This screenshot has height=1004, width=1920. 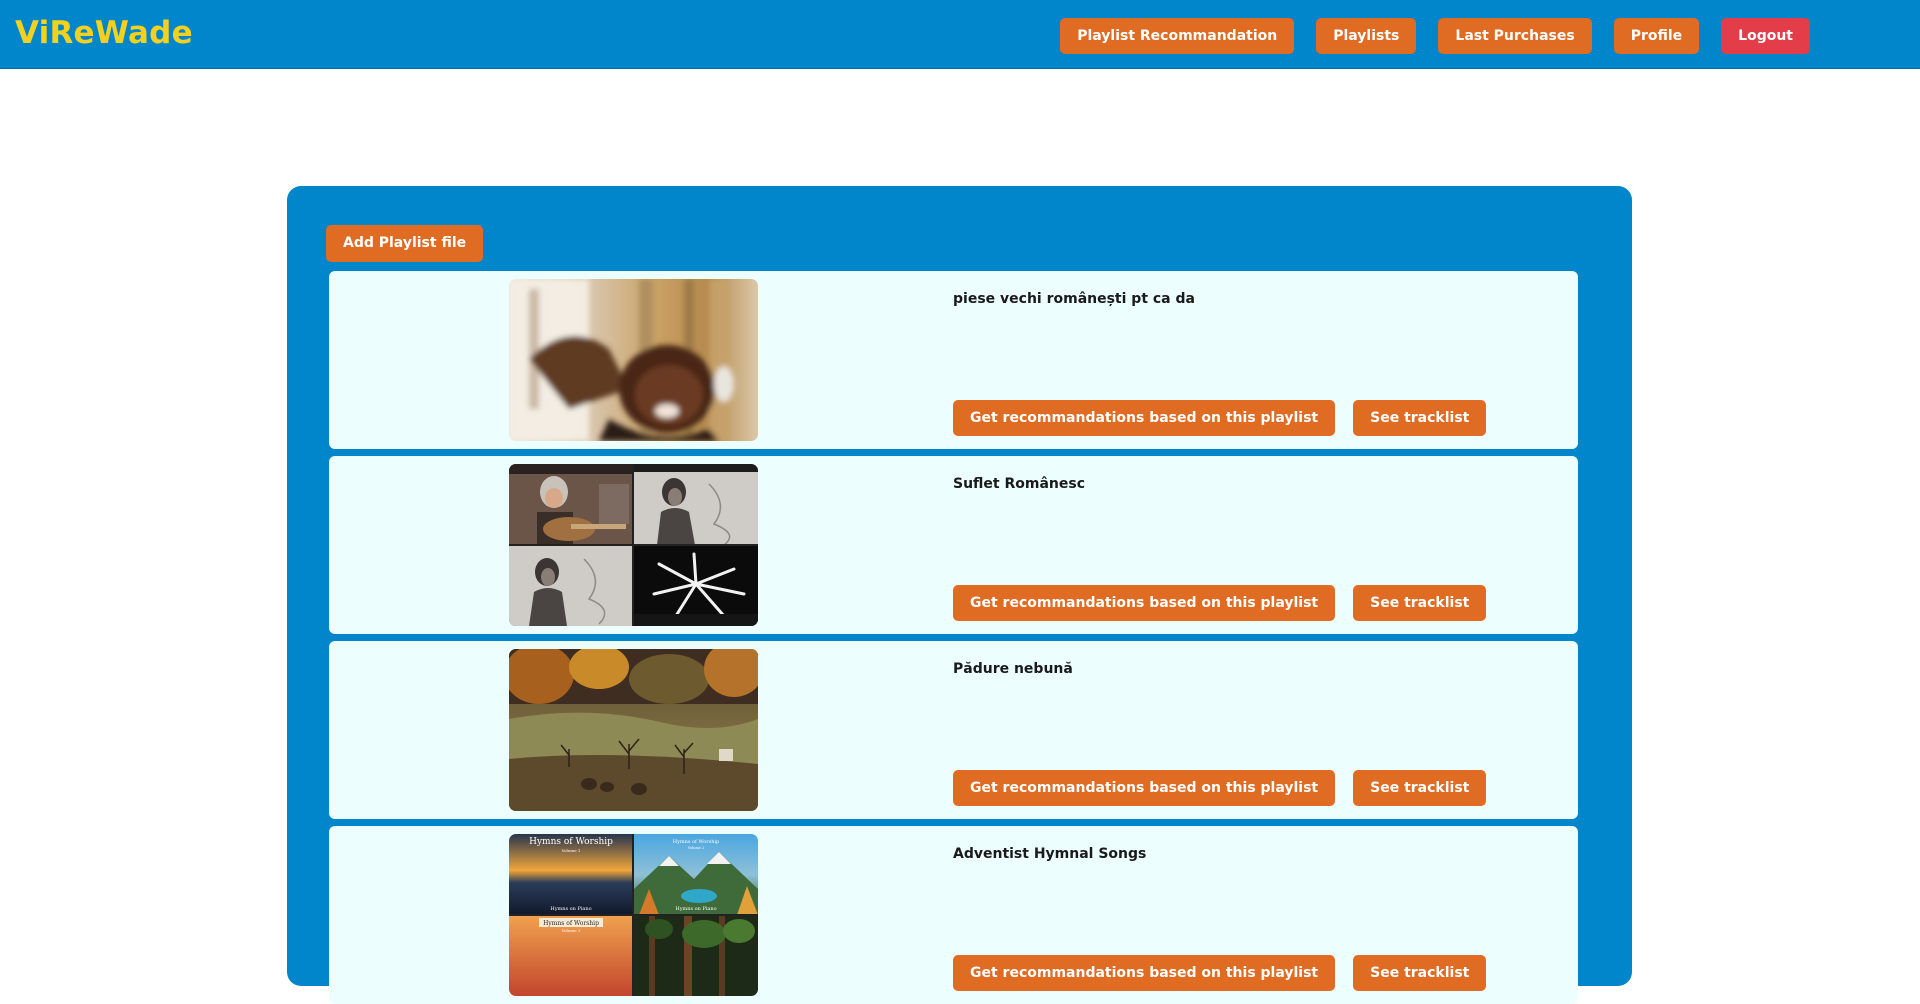 What do you see at coordinates (1177, 36) in the screenshot?
I see `nav-playlist-recommandation-button: Playlist Recommandation` at bounding box center [1177, 36].